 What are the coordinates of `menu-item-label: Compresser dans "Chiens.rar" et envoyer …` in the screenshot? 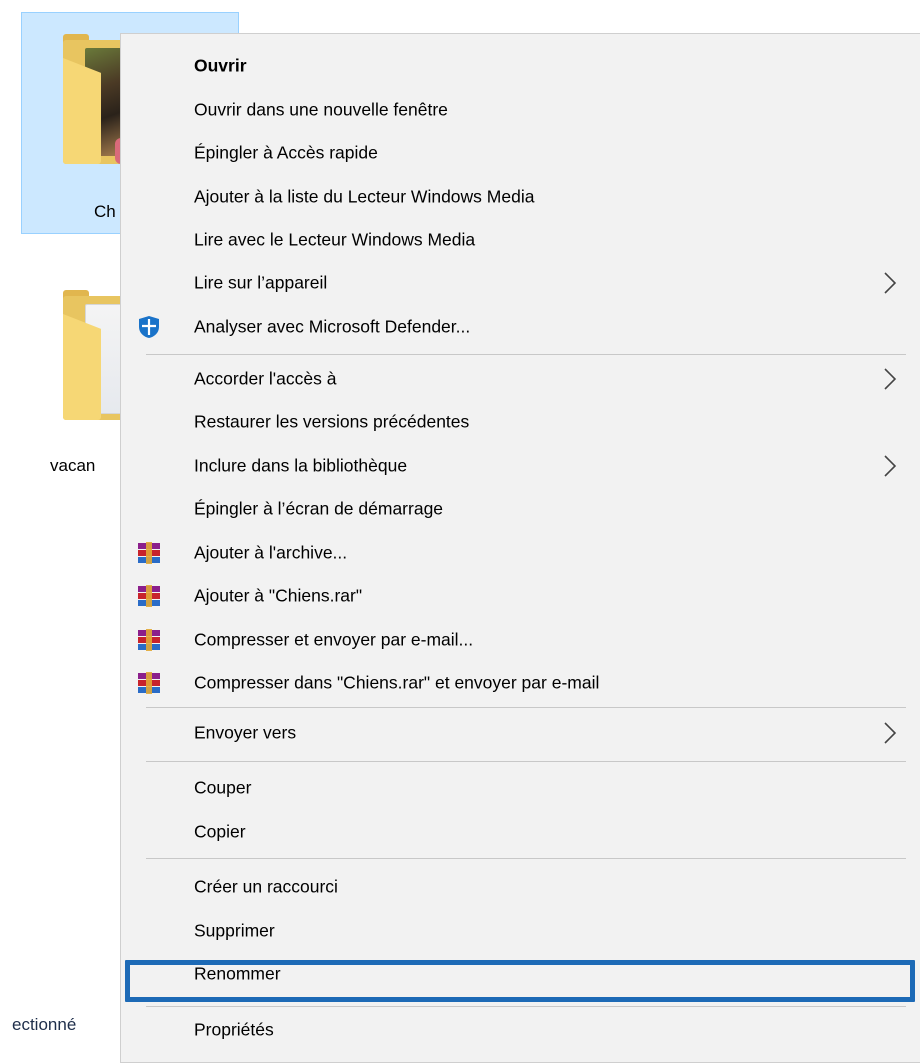 It's located at (397, 682).